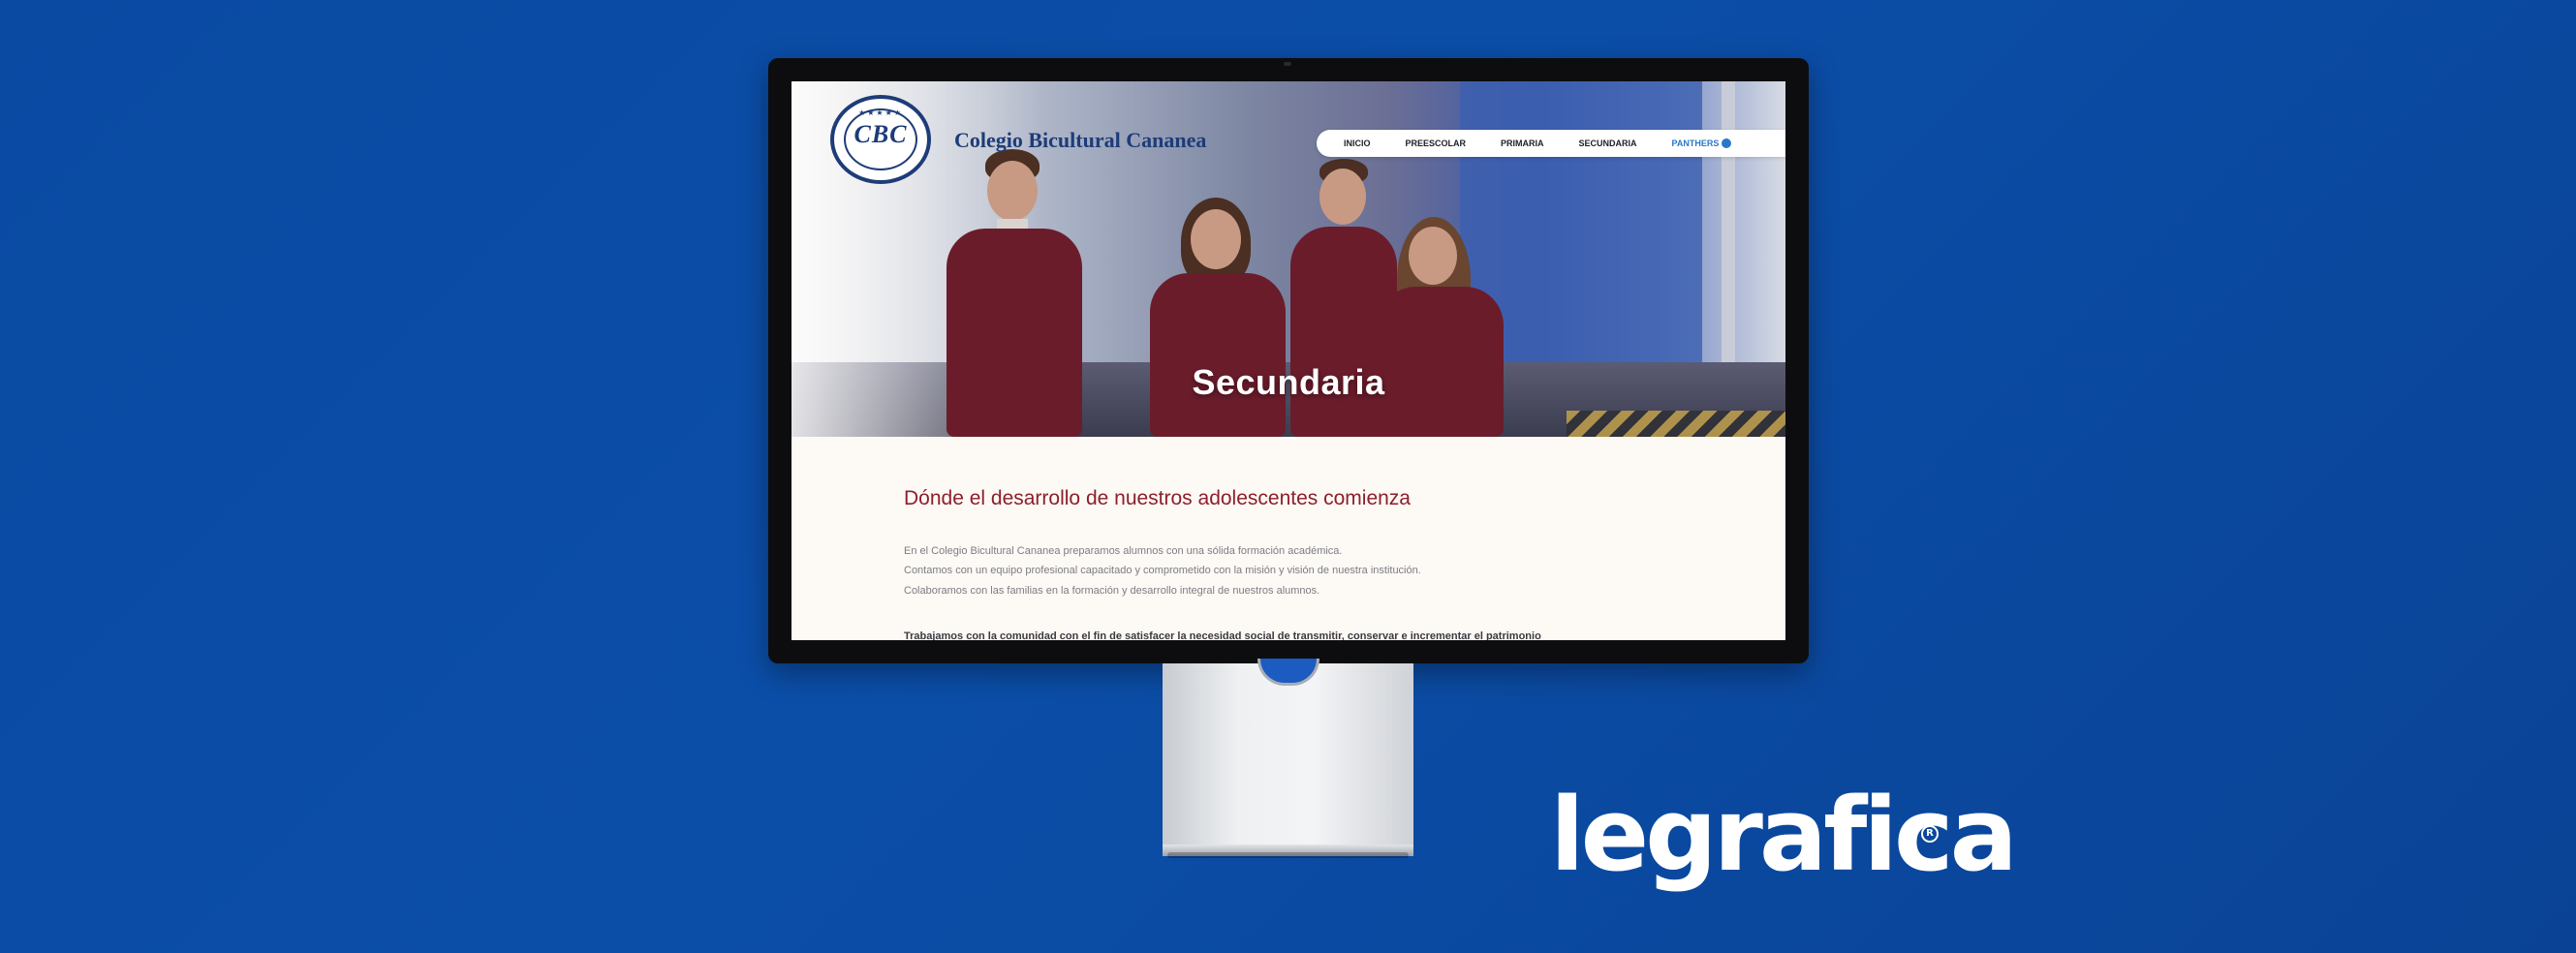  What do you see at coordinates (1436, 143) in the screenshot?
I see `nav-item-preescolar: PREESCOLAR` at bounding box center [1436, 143].